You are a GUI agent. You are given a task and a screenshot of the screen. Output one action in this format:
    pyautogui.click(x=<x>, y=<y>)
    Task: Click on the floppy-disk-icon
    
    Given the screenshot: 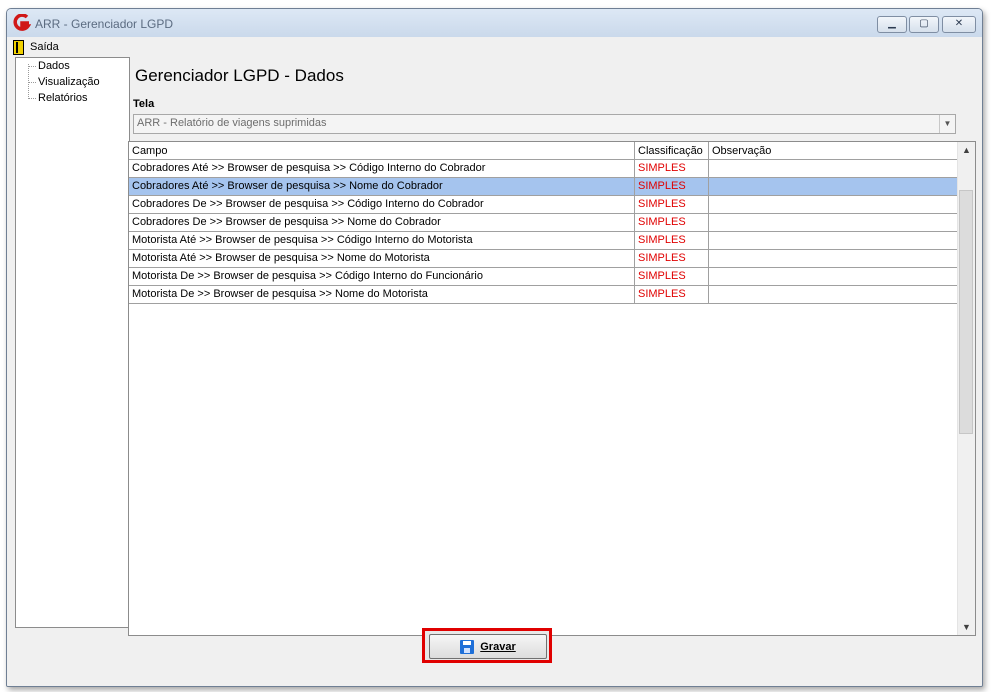 What is the action you would take?
    pyautogui.click(x=467, y=646)
    